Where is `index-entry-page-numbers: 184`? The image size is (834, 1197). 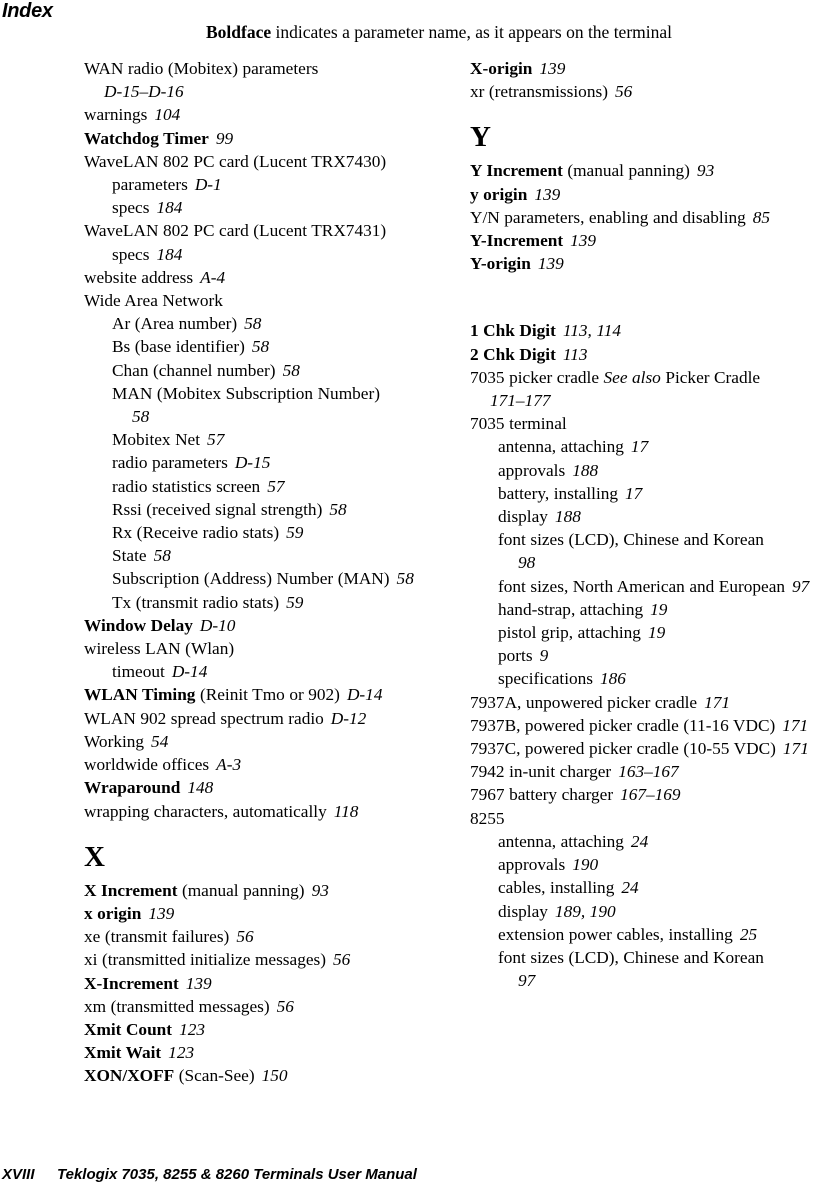 index-entry-page-numbers: 184 is located at coordinates (169, 208).